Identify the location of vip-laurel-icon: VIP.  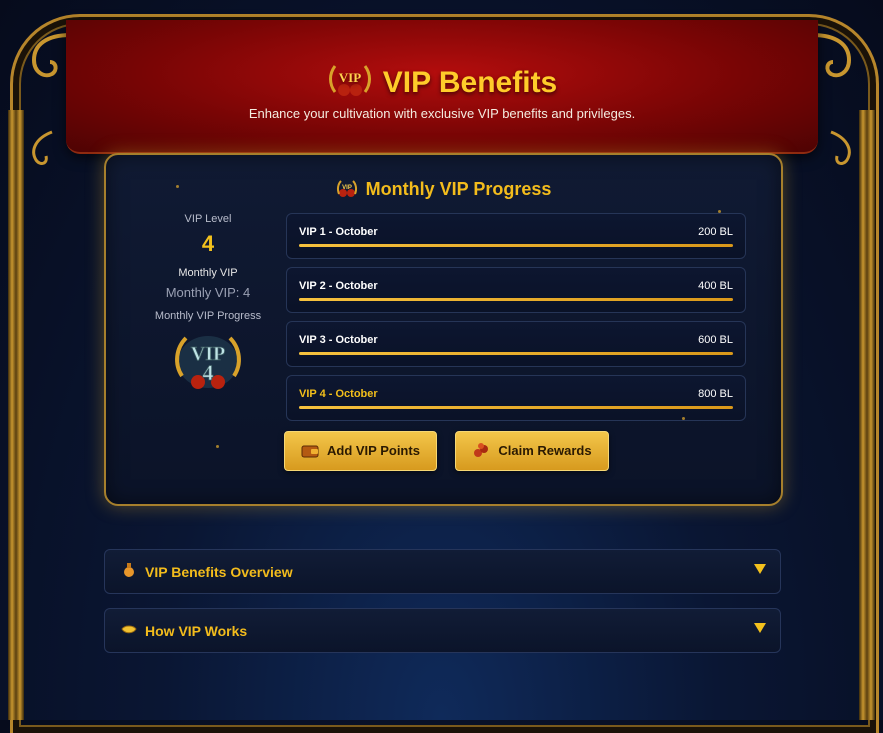
(350, 84).